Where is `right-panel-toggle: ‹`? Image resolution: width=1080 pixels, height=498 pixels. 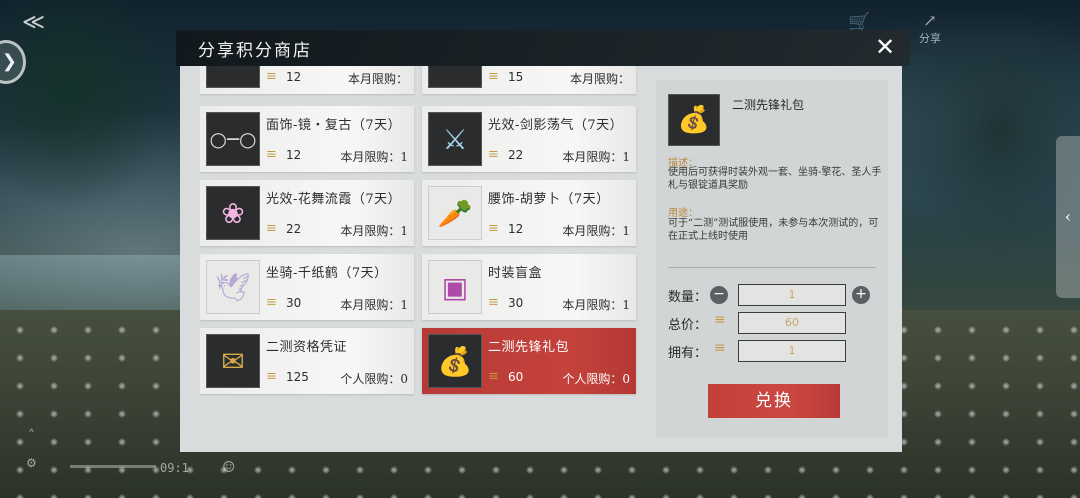 right-panel-toggle: ‹ is located at coordinates (1068, 217).